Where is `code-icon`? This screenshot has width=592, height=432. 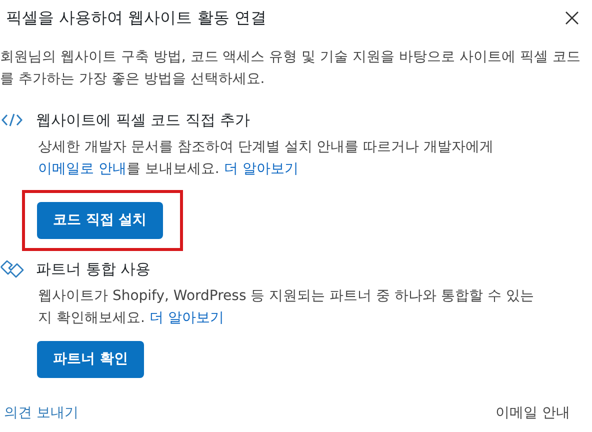 code-icon is located at coordinates (12, 120).